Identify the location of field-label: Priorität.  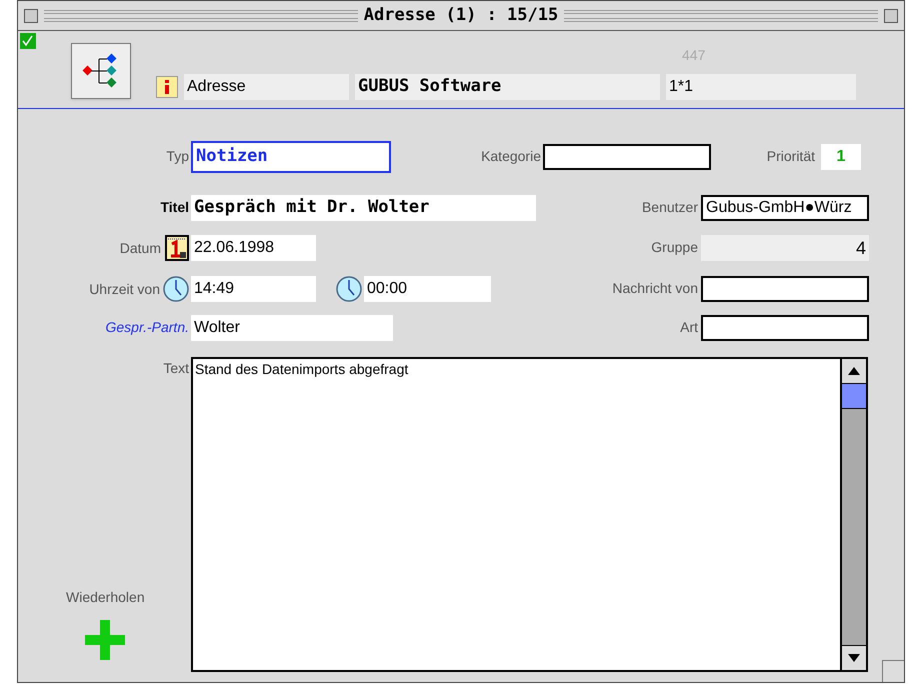
(790, 156).